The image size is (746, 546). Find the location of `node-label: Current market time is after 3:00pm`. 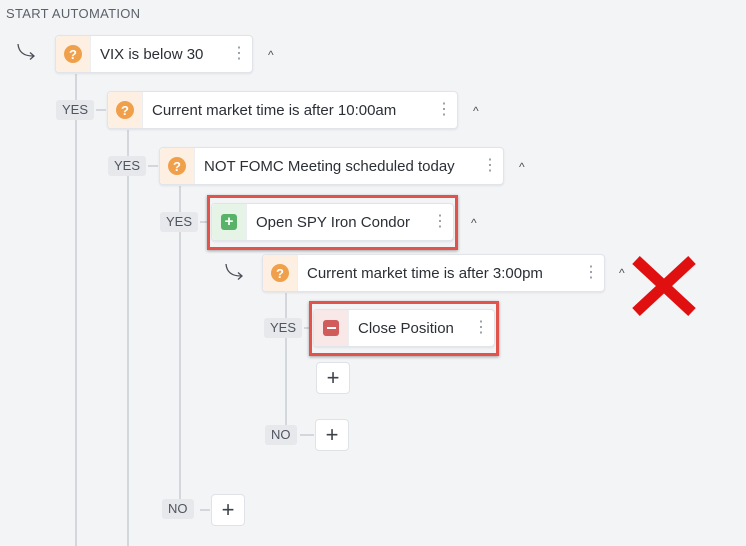

node-label: Current market time is after 3:00pm is located at coordinates (425, 273).